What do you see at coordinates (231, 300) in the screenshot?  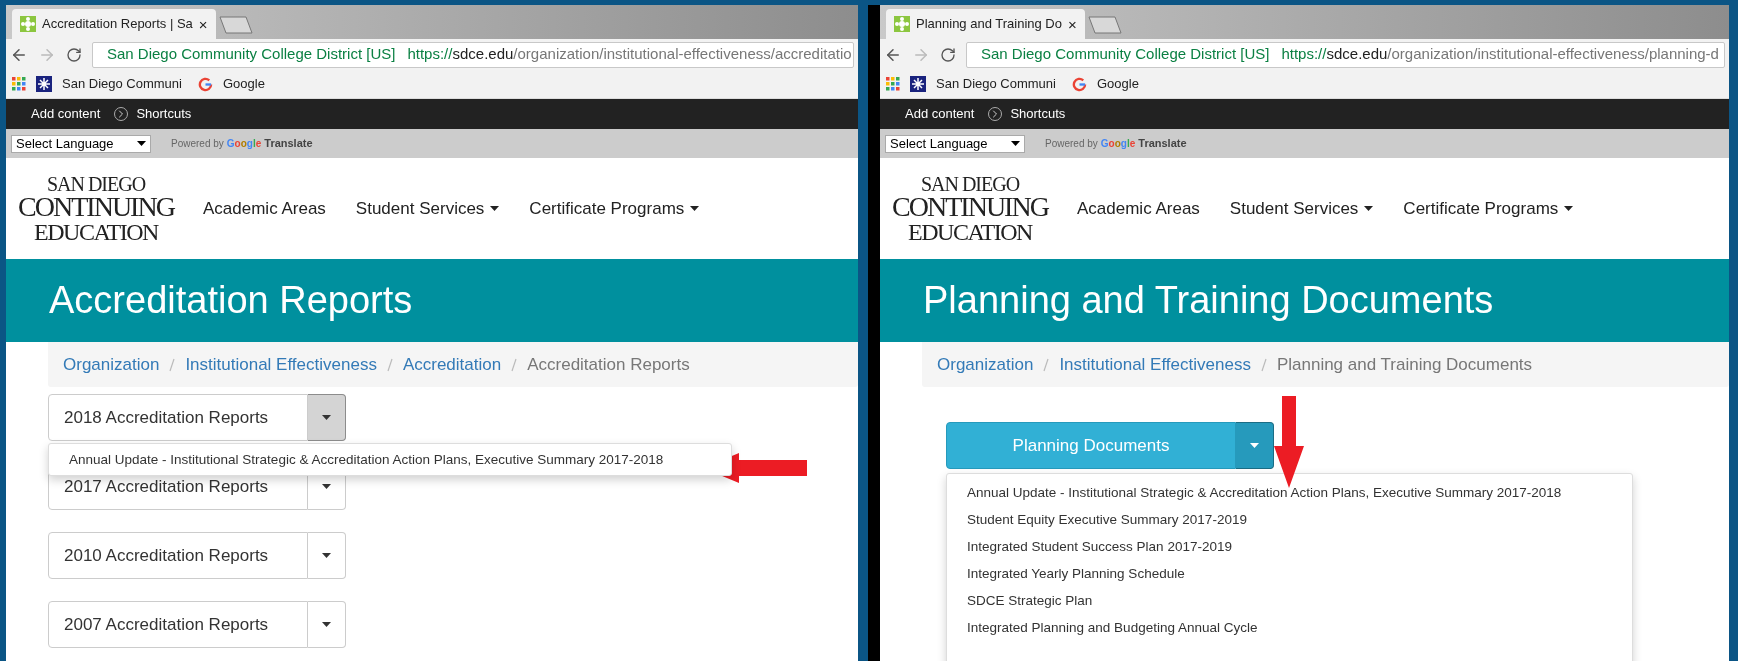 I see `page-title: Accreditation Reports` at bounding box center [231, 300].